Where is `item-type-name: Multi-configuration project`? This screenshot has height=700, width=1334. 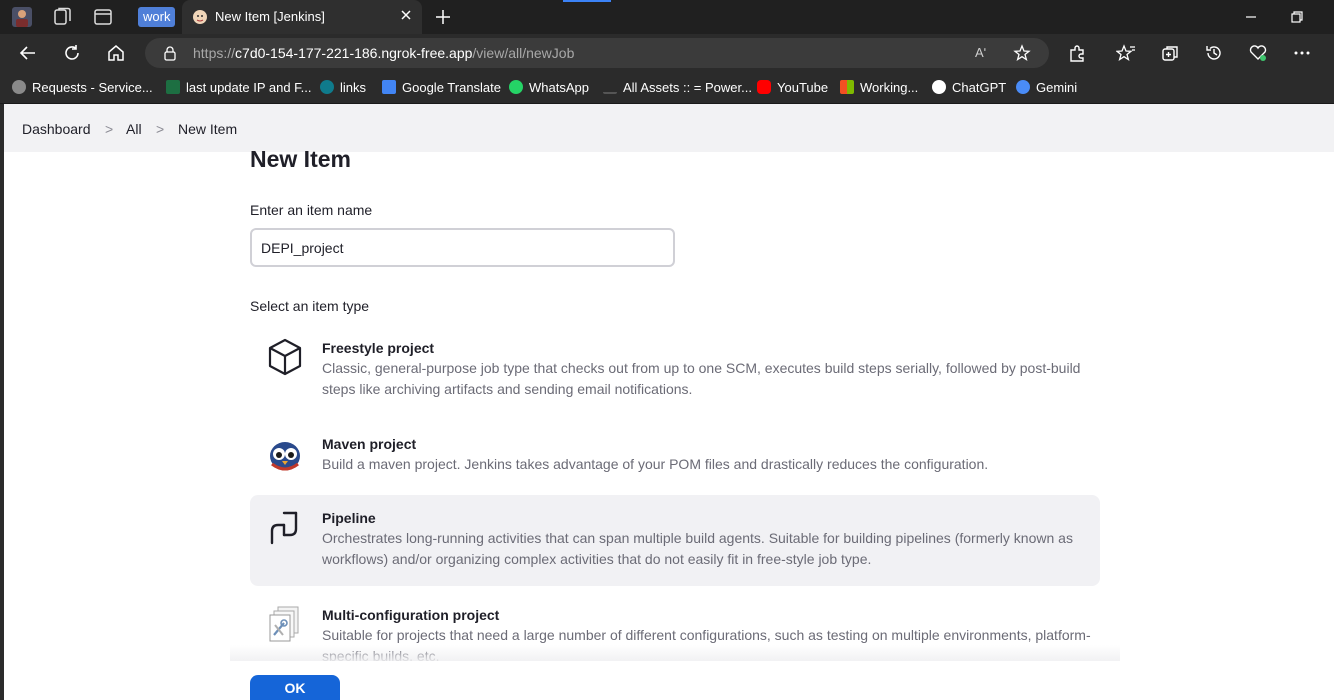 item-type-name: Multi-configuration project is located at coordinates (411, 615).